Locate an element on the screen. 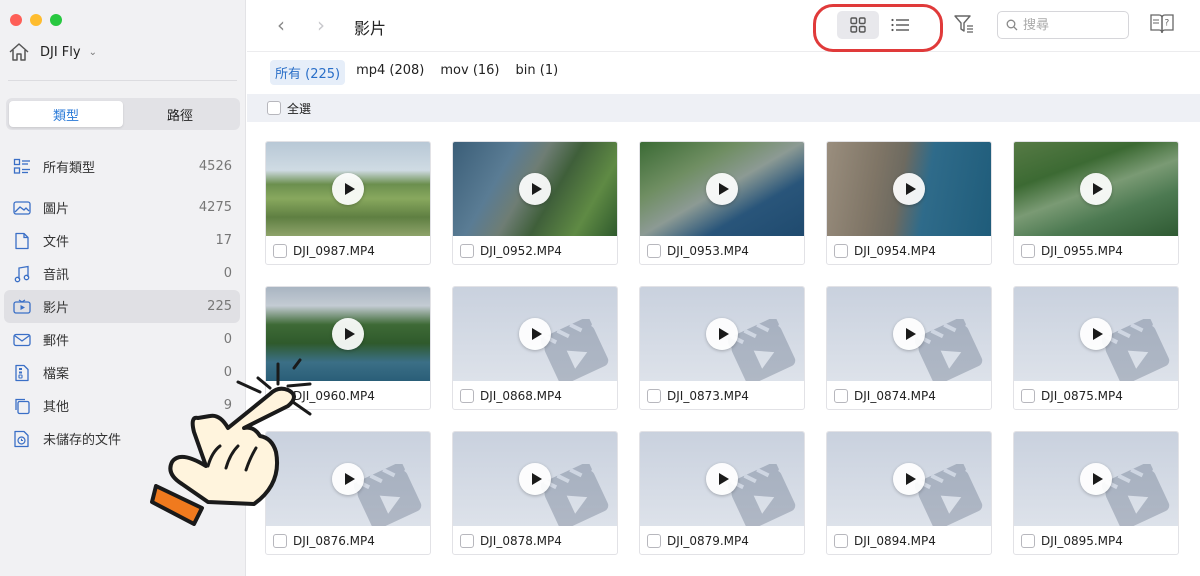  grid-view-button is located at coordinates (858, 25).